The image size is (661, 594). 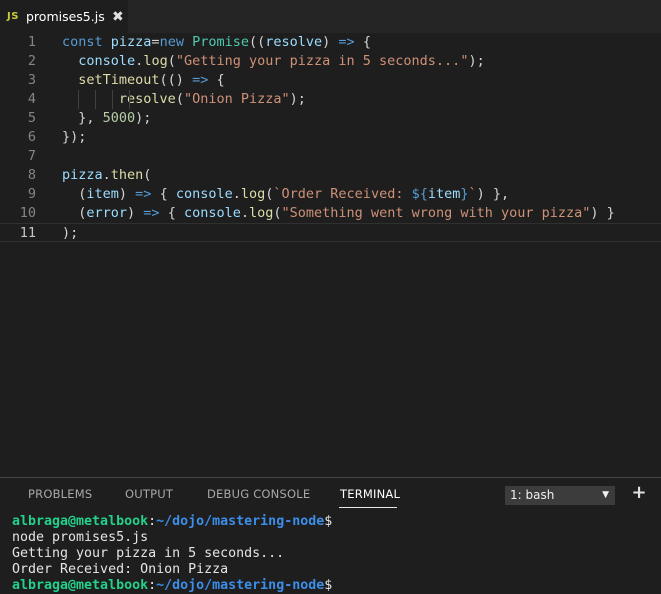 I want to click on code-token: new, so click(x=176, y=42).